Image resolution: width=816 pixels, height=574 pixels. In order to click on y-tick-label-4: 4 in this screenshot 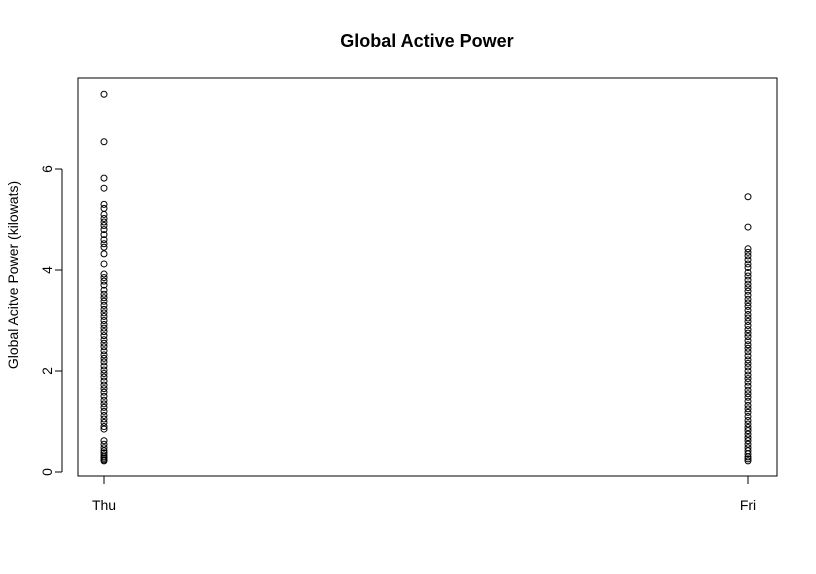, I will do `click(47, 270)`.